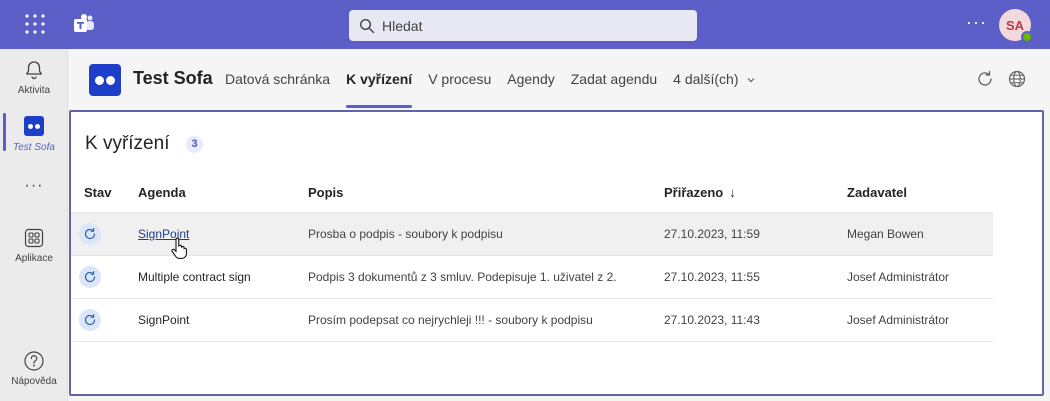 Image resolution: width=1050 pixels, height=401 pixels. I want to click on page-title: K vyřízení, so click(127, 143).